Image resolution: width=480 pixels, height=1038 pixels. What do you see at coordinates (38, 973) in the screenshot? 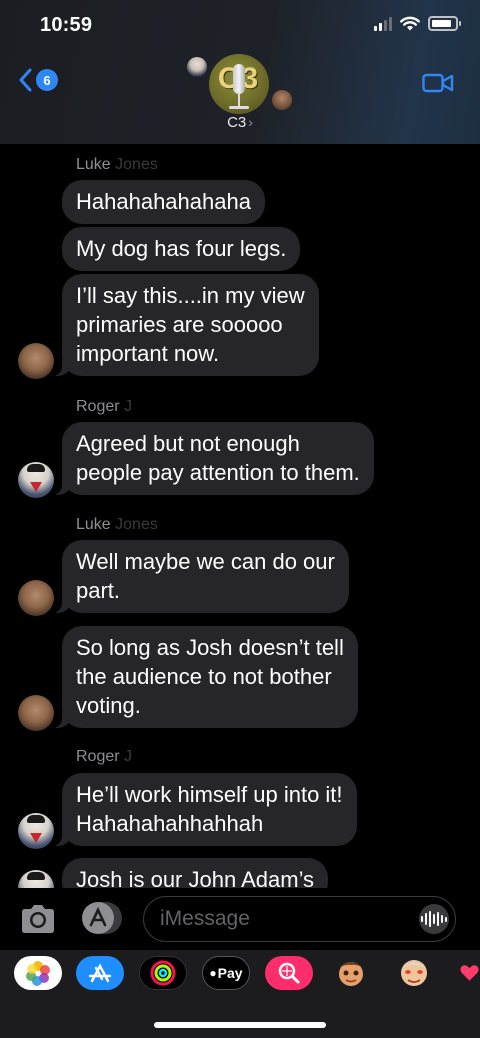
I see `photos-icon` at bounding box center [38, 973].